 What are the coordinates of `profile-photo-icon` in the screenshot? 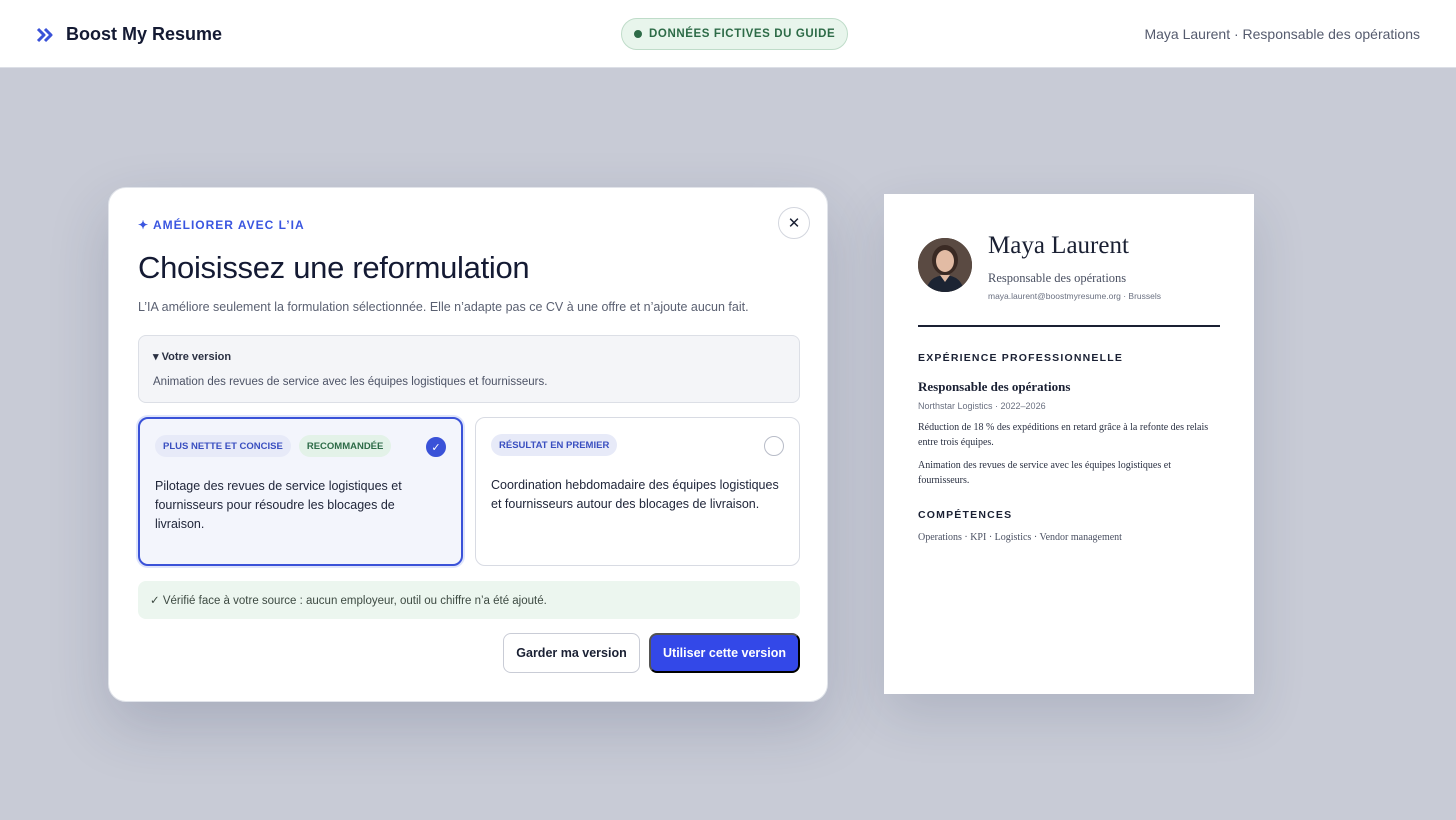 It's located at (945, 265).